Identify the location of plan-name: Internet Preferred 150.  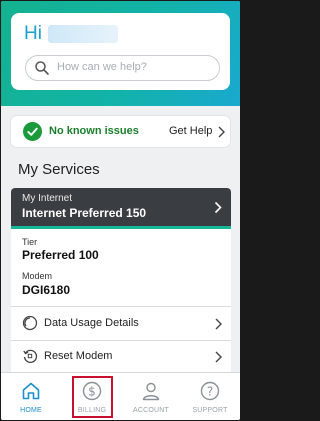
(84, 213).